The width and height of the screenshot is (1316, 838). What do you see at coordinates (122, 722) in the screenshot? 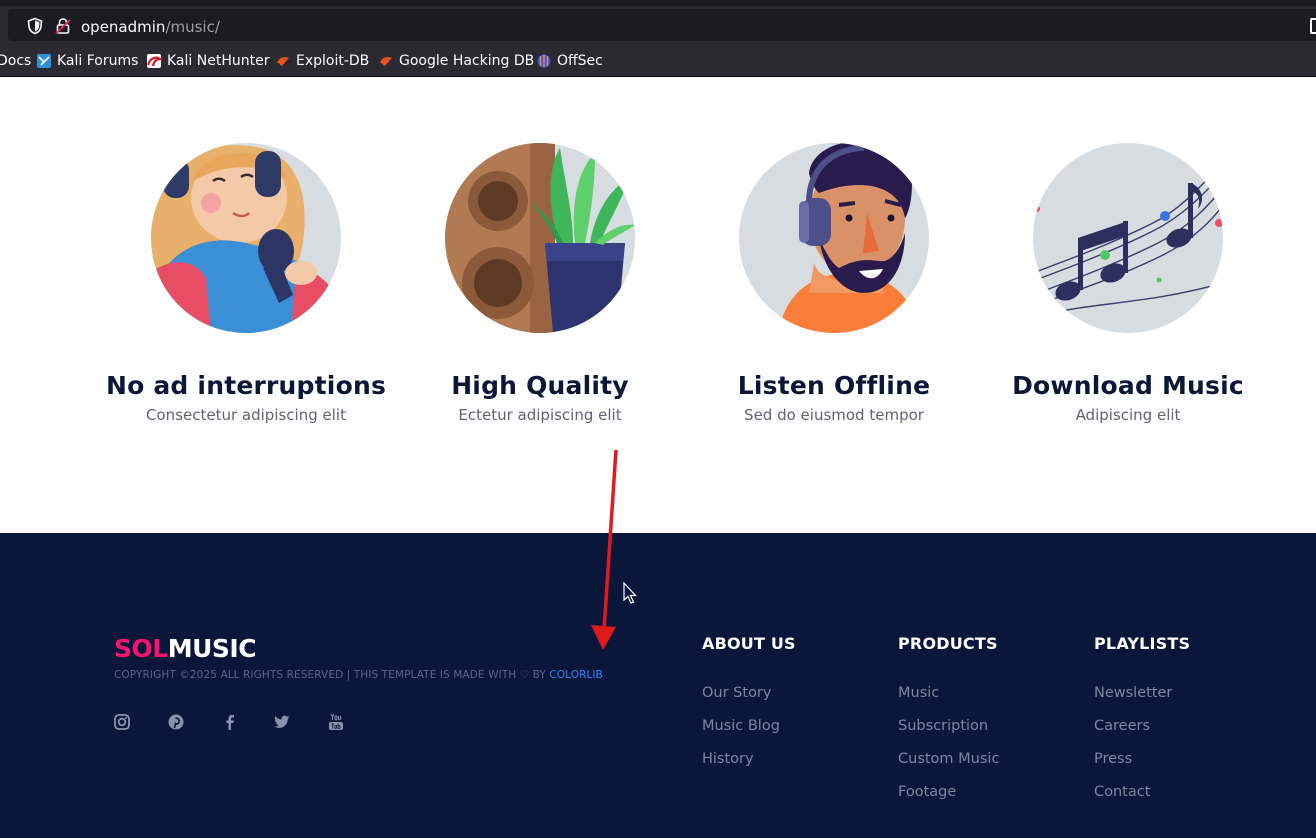
I see `instagram-icon` at bounding box center [122, 722].